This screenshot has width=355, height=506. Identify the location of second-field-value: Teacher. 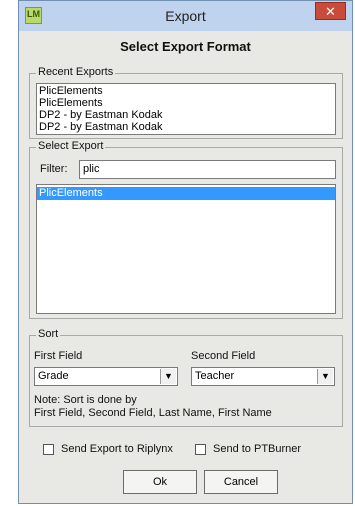
(215, 376).